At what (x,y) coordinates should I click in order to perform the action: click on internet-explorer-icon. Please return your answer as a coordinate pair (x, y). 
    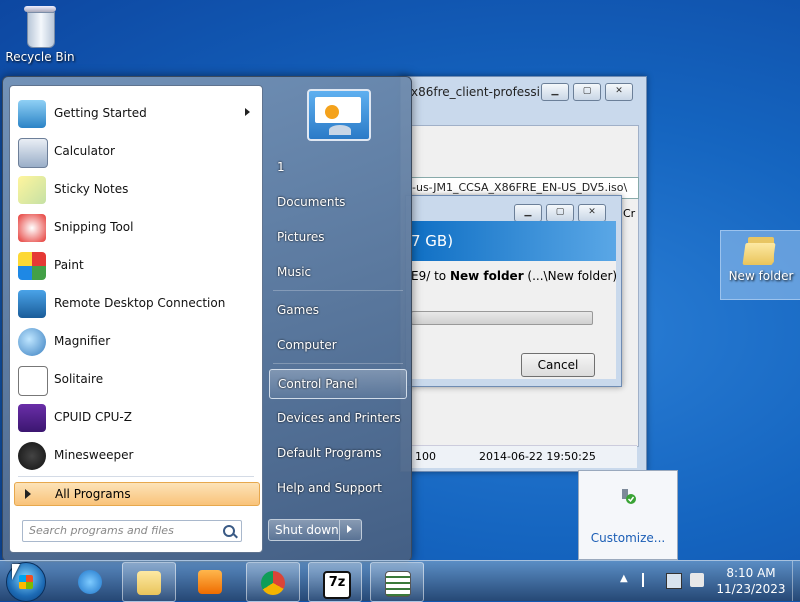
    Looking at the image, I should click on (90, 582).